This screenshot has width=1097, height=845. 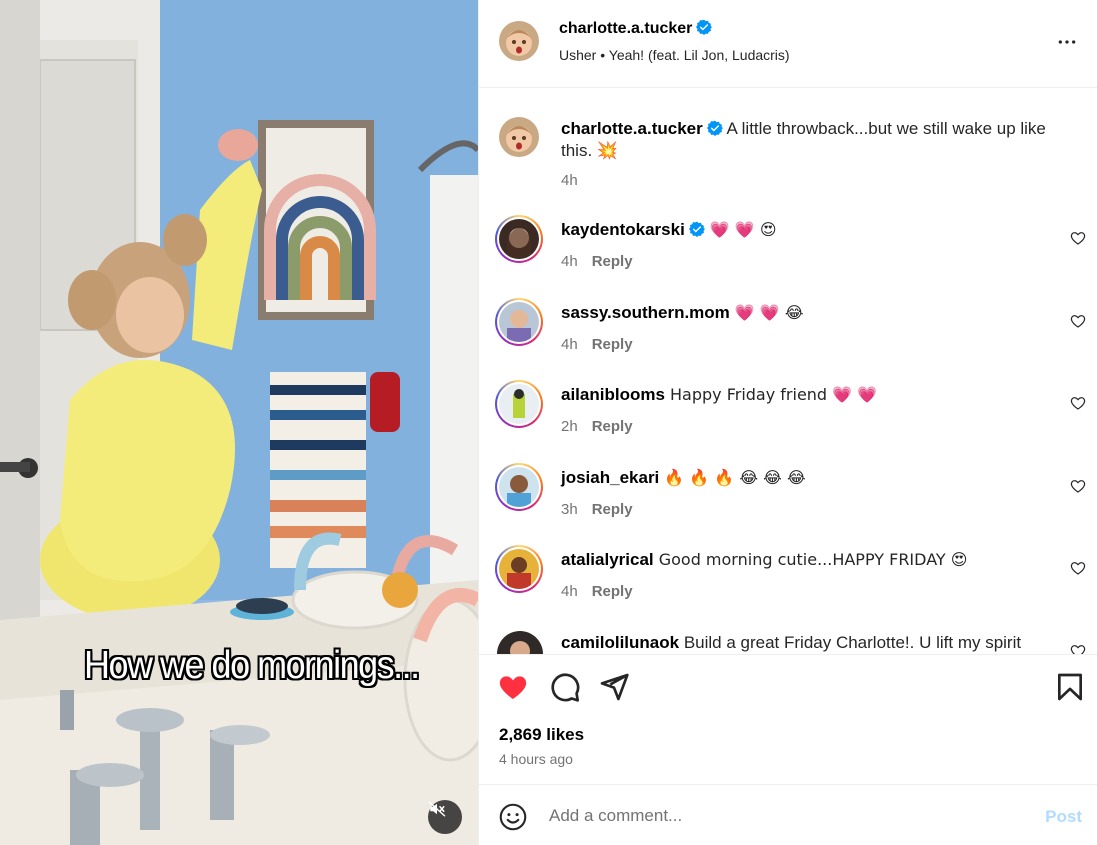 I want to click on author-username: charlotte.a.tucker, so click(x=636, y=28).